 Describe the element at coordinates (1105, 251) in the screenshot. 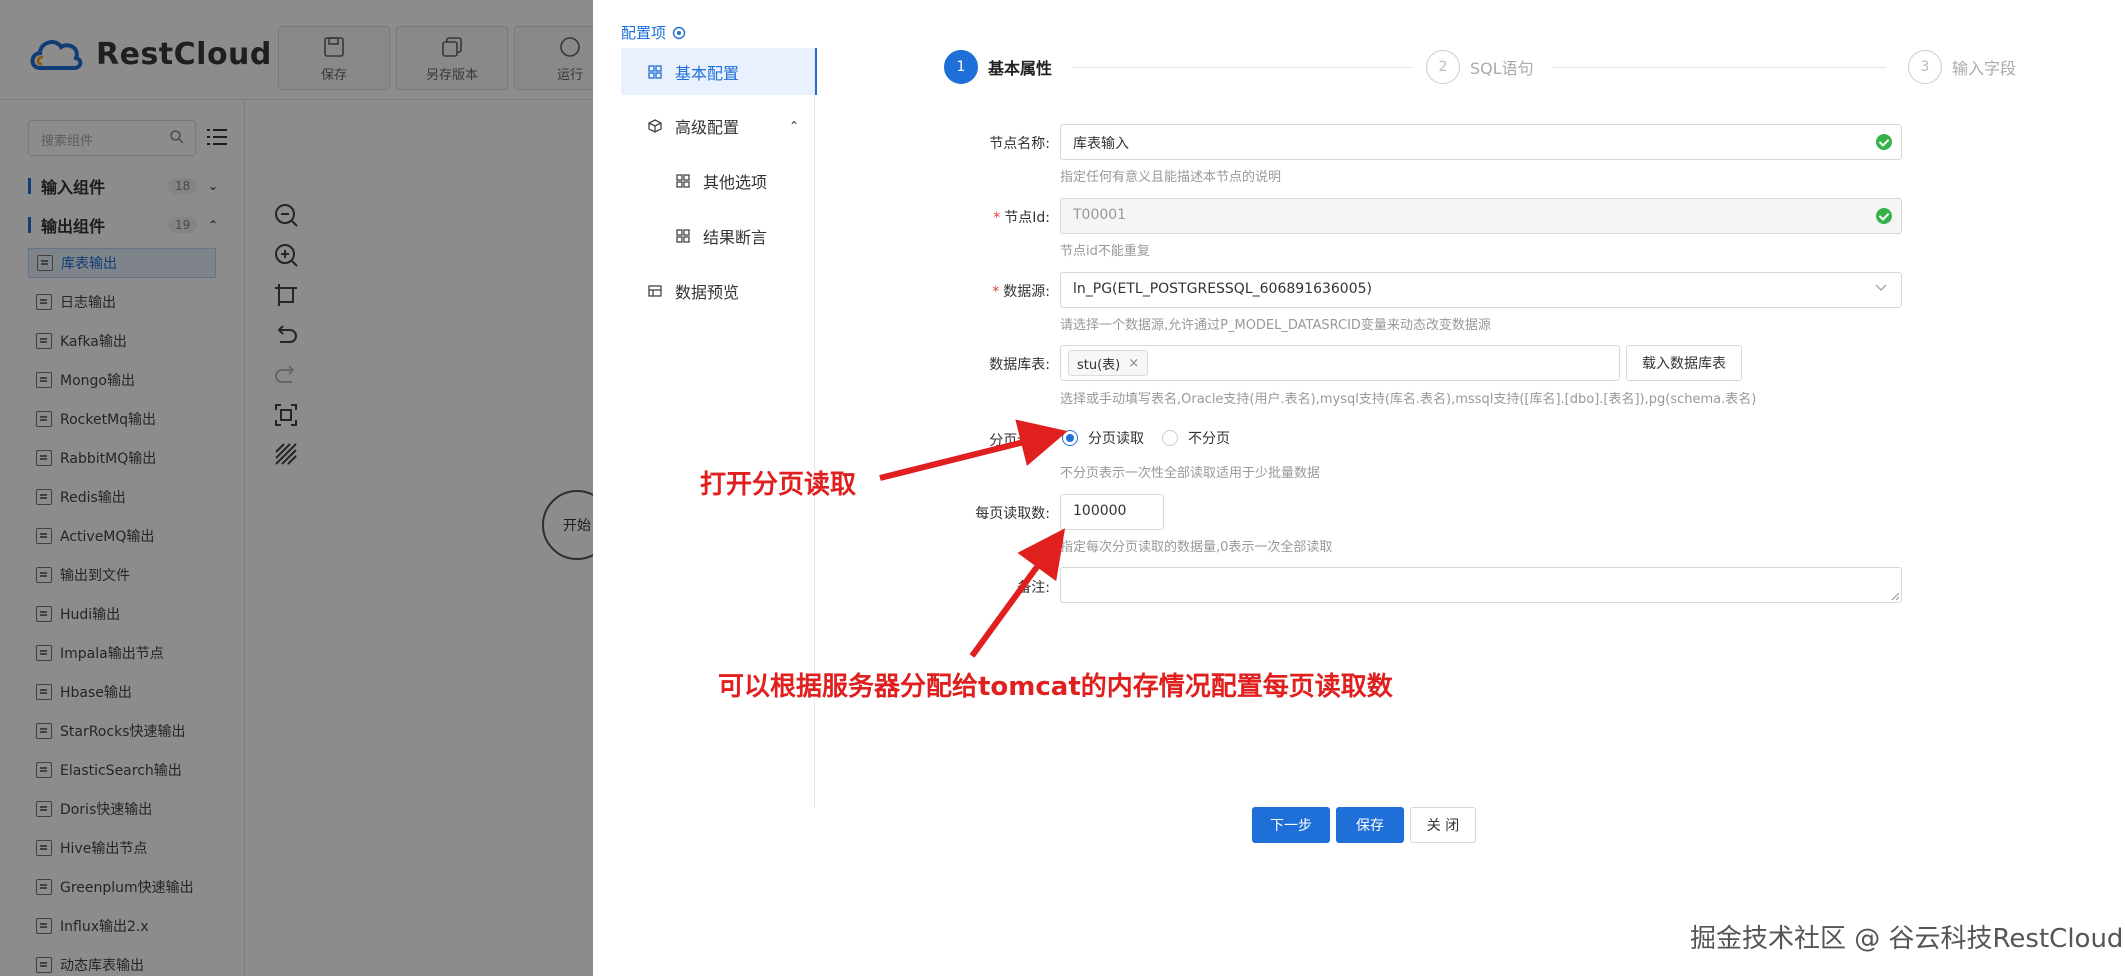

I see `node-id-hint: 节点id不能重复` at that location.